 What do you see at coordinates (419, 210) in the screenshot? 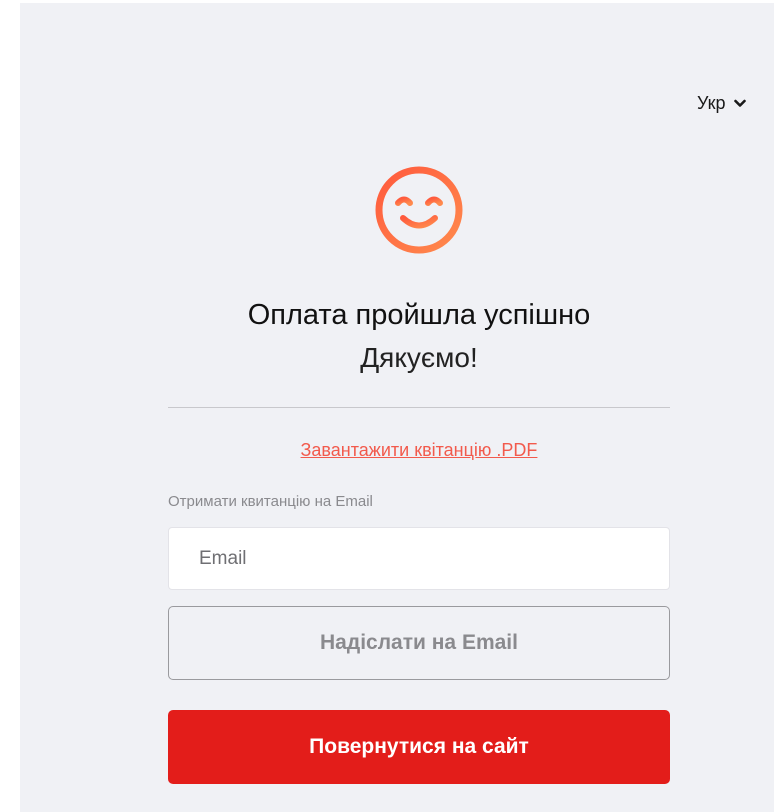
I see `smiley-face-icon` at bounding box center [419, 210].